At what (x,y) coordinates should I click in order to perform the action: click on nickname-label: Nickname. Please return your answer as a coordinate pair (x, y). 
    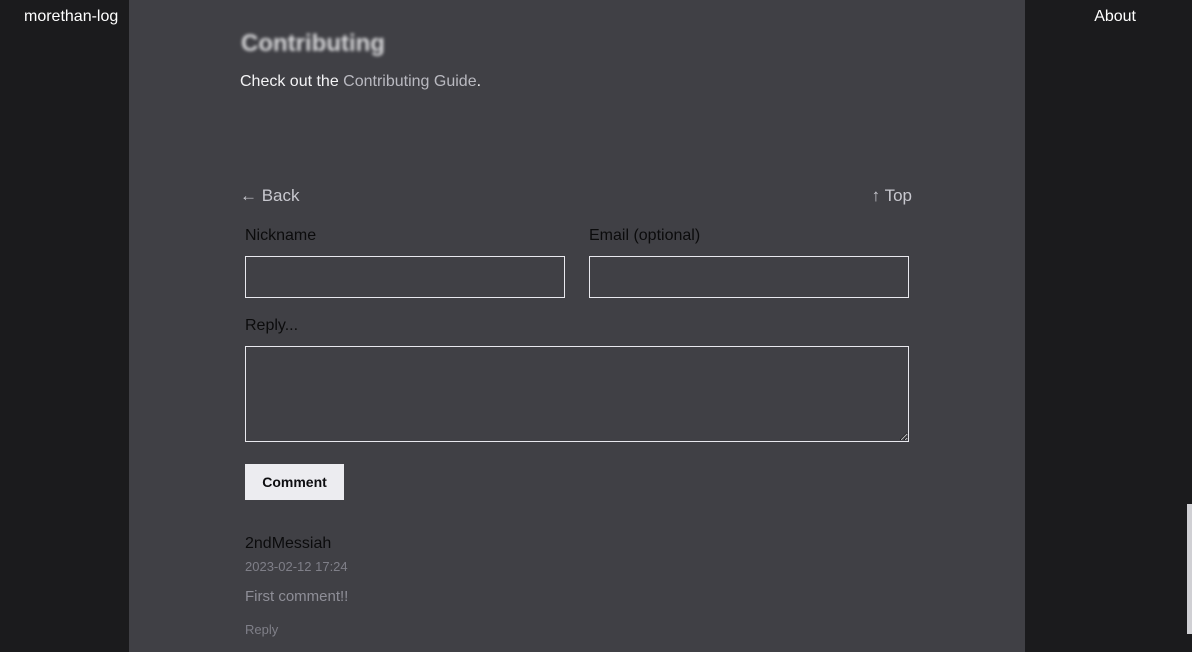
    Looking at the image, I should click on (281, 235).